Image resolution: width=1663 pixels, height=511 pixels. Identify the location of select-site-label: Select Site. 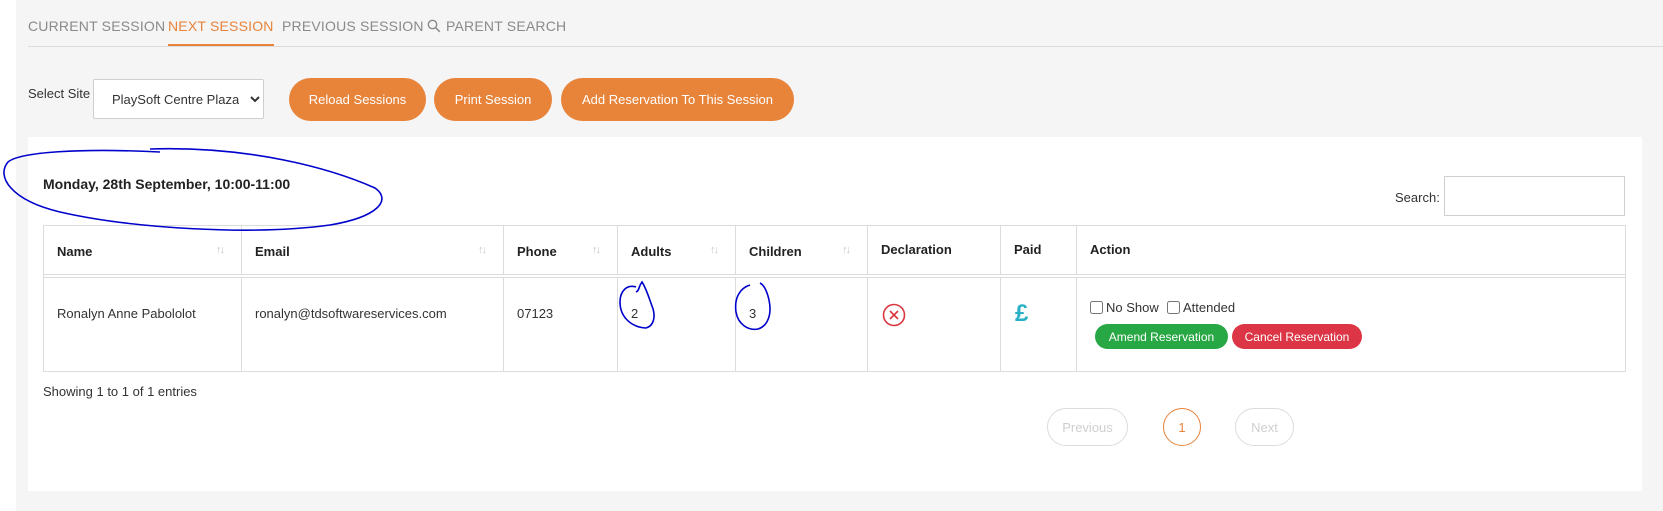
(59, 93).